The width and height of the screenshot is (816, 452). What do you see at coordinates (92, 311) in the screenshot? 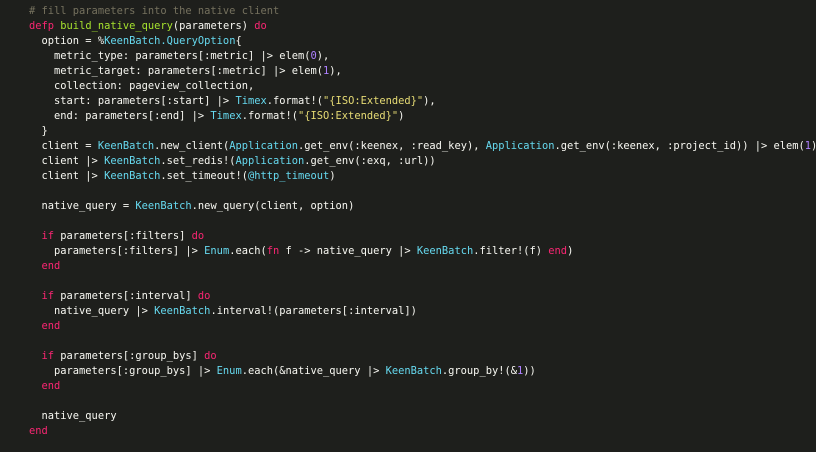
I see `code-token-default: native_query |>` at bounding box center [92, 311].